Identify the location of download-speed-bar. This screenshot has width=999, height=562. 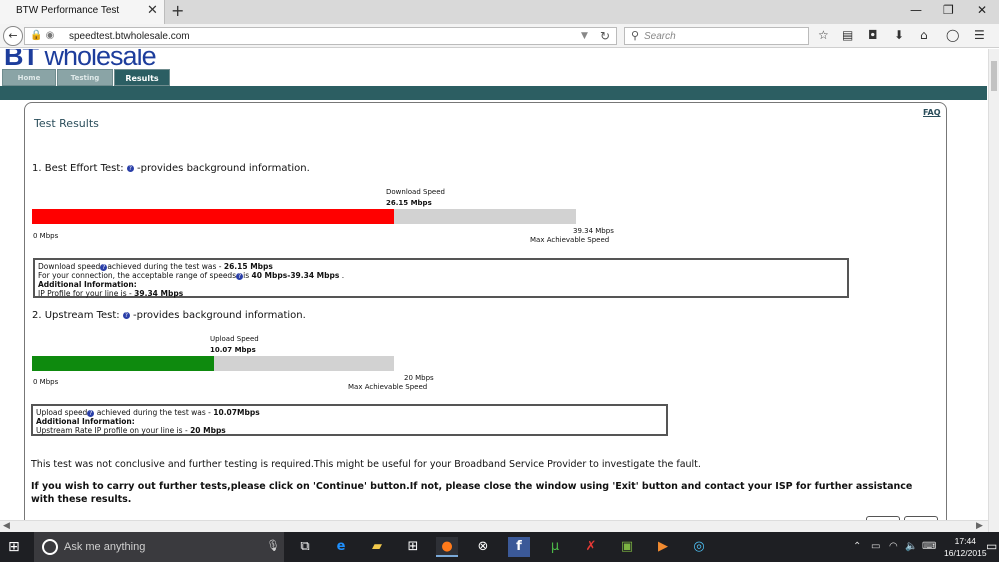
(304, 216).